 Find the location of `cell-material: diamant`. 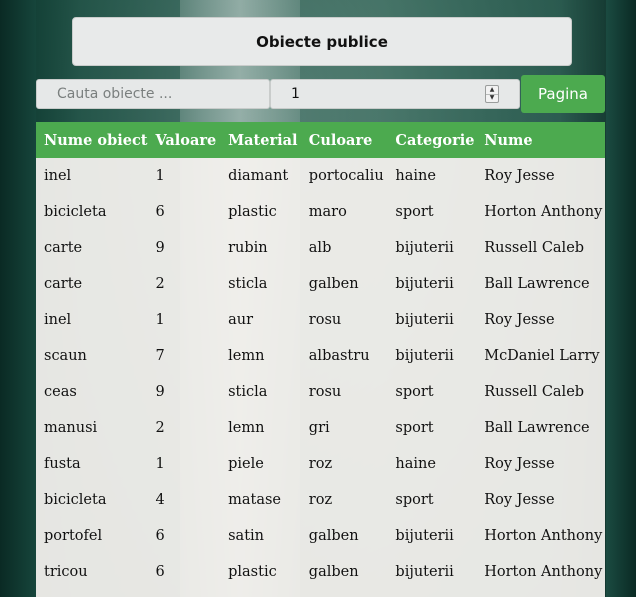

cell-material: diamant is located at coordinates (258, 176).